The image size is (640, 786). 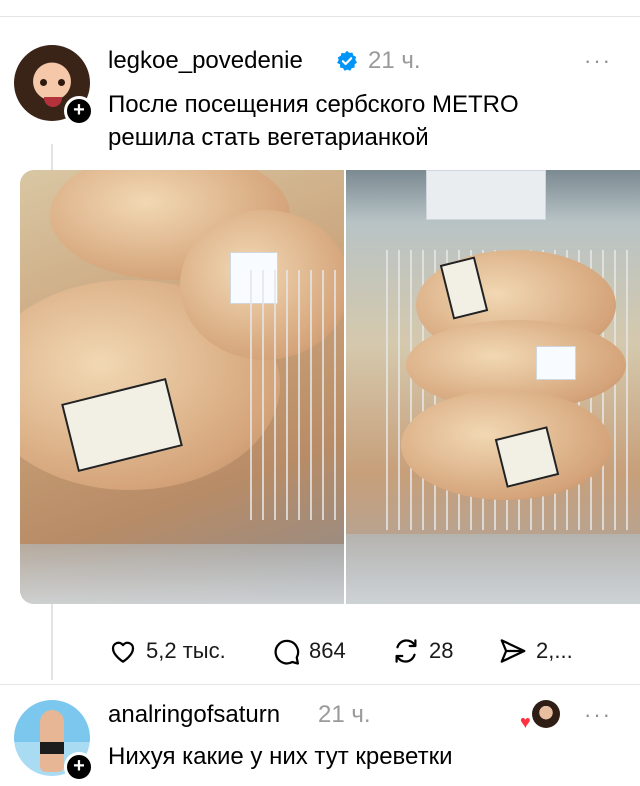 What do you see at coordinates (52, 748) in the screenshot?
I see `avatar-swimsuit` at bounding box center [52, 748].